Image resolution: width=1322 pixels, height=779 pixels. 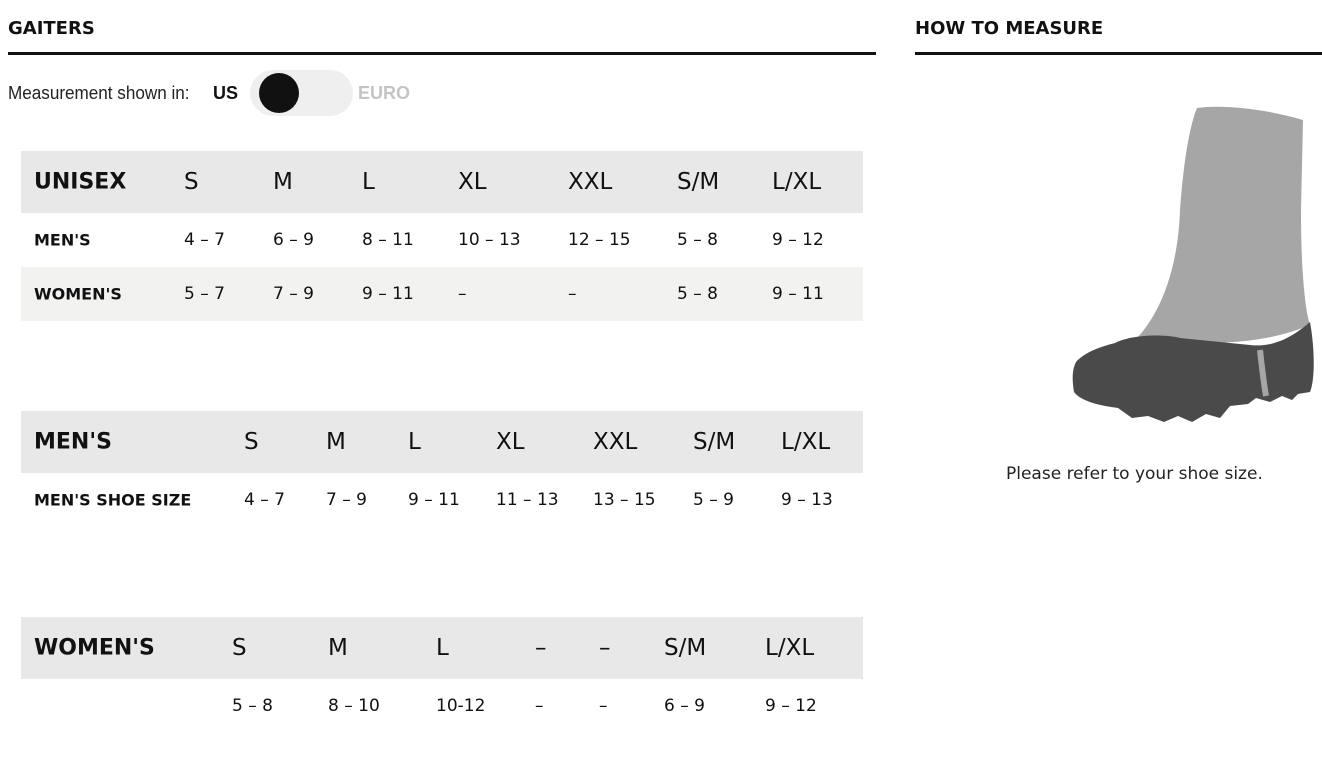 What do you see at coordinates (527, 500) in the screenshot?
I see `table-cell: 11 – 13` at bounding box center [527, 500].